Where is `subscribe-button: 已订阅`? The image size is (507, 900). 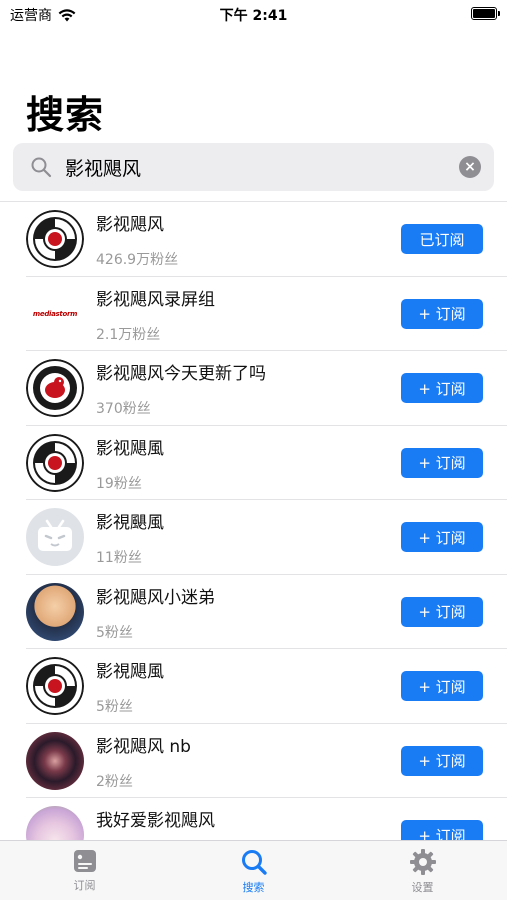 subscribe-button: 已订阅 is located at coordinates (442, 239).